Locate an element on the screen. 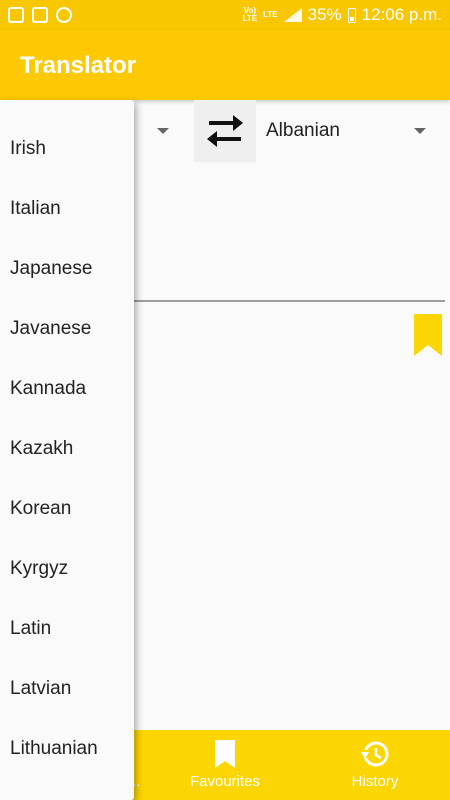 The width and height of the screenshot is (450, 800). source-language-dropdown-arrow-icon is located at coordinates (163, 131).